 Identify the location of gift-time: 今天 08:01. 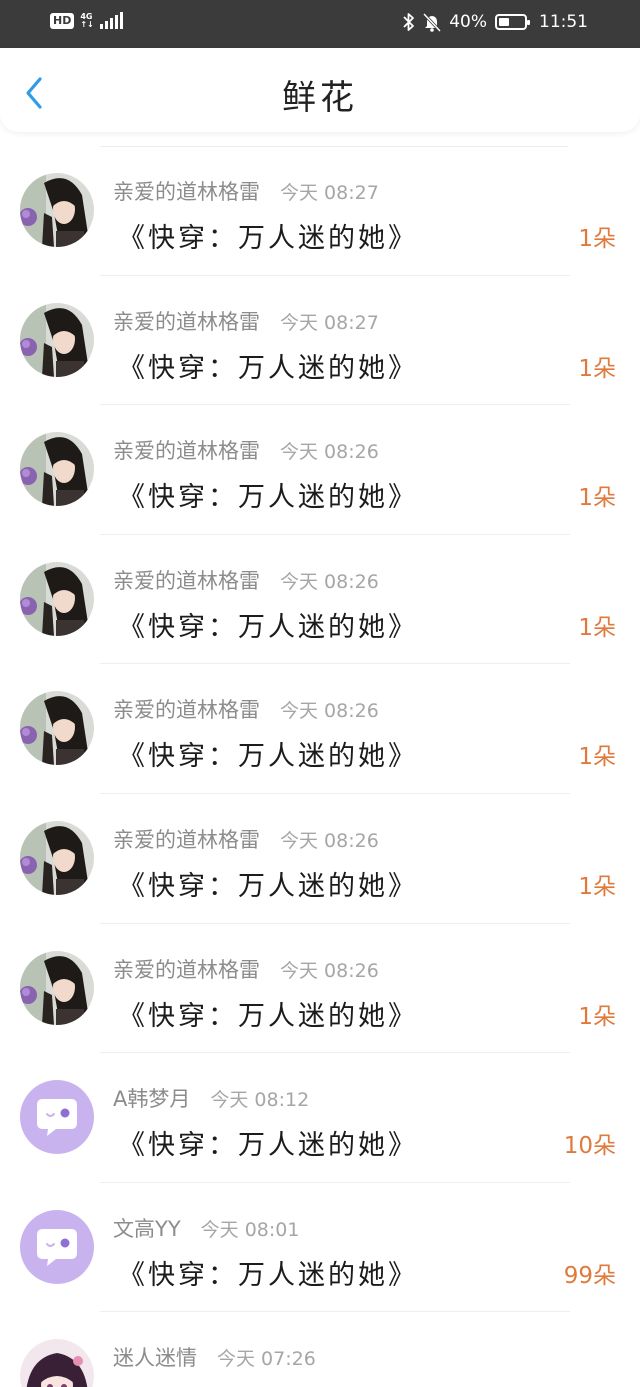
(250, 1229).